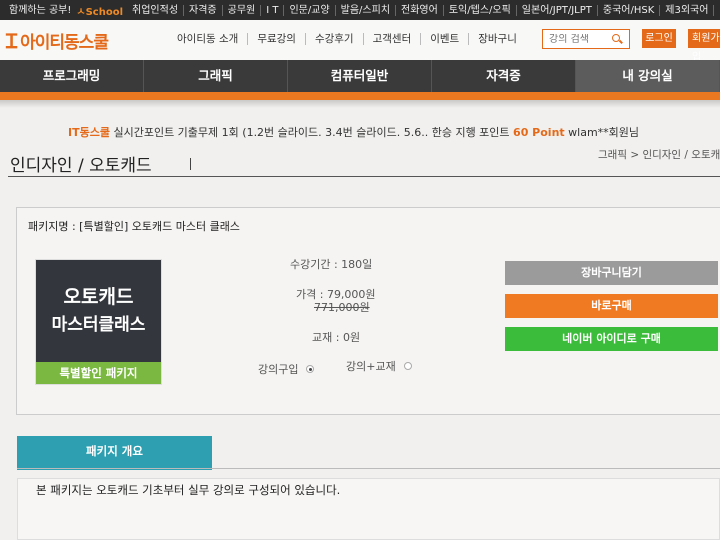 This screenshot has height=540, width=720. Describe the element at coordinates (364, 176) in the screenshot. I see `title-underline` at that location.